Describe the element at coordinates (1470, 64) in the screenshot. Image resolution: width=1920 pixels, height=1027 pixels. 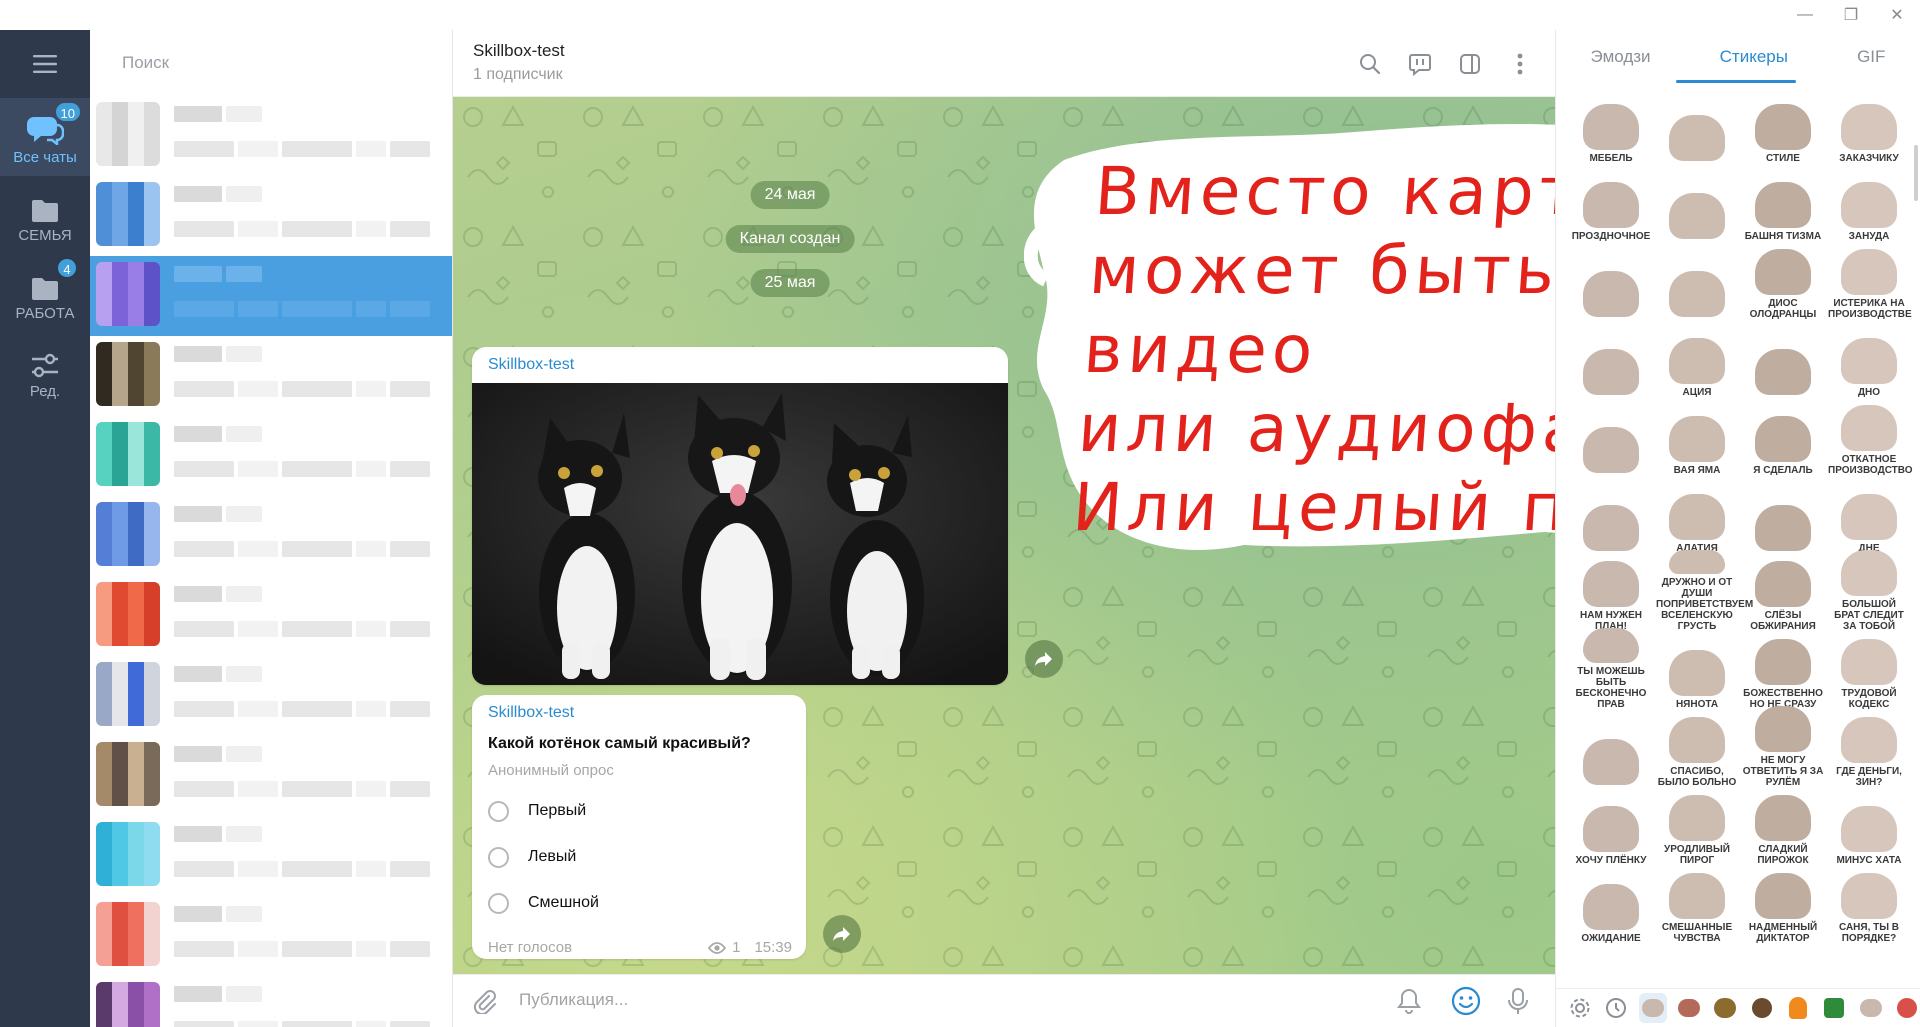
I see `sidebar-toggle-button` at that location.